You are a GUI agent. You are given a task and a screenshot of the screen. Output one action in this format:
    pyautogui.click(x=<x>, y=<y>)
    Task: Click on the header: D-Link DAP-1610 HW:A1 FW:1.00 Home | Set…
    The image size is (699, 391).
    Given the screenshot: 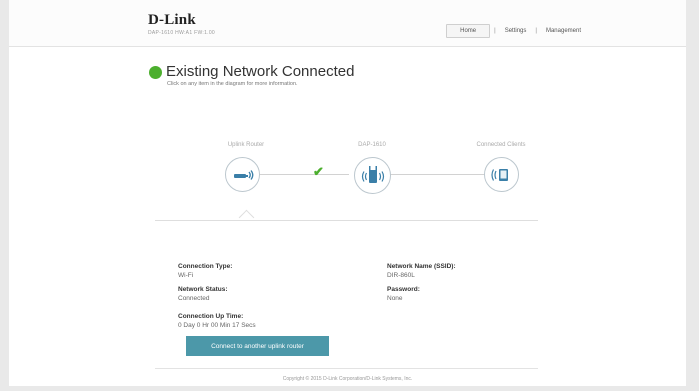 What is the action you would take?
    pyautogui.click(x=347, y=23)
    